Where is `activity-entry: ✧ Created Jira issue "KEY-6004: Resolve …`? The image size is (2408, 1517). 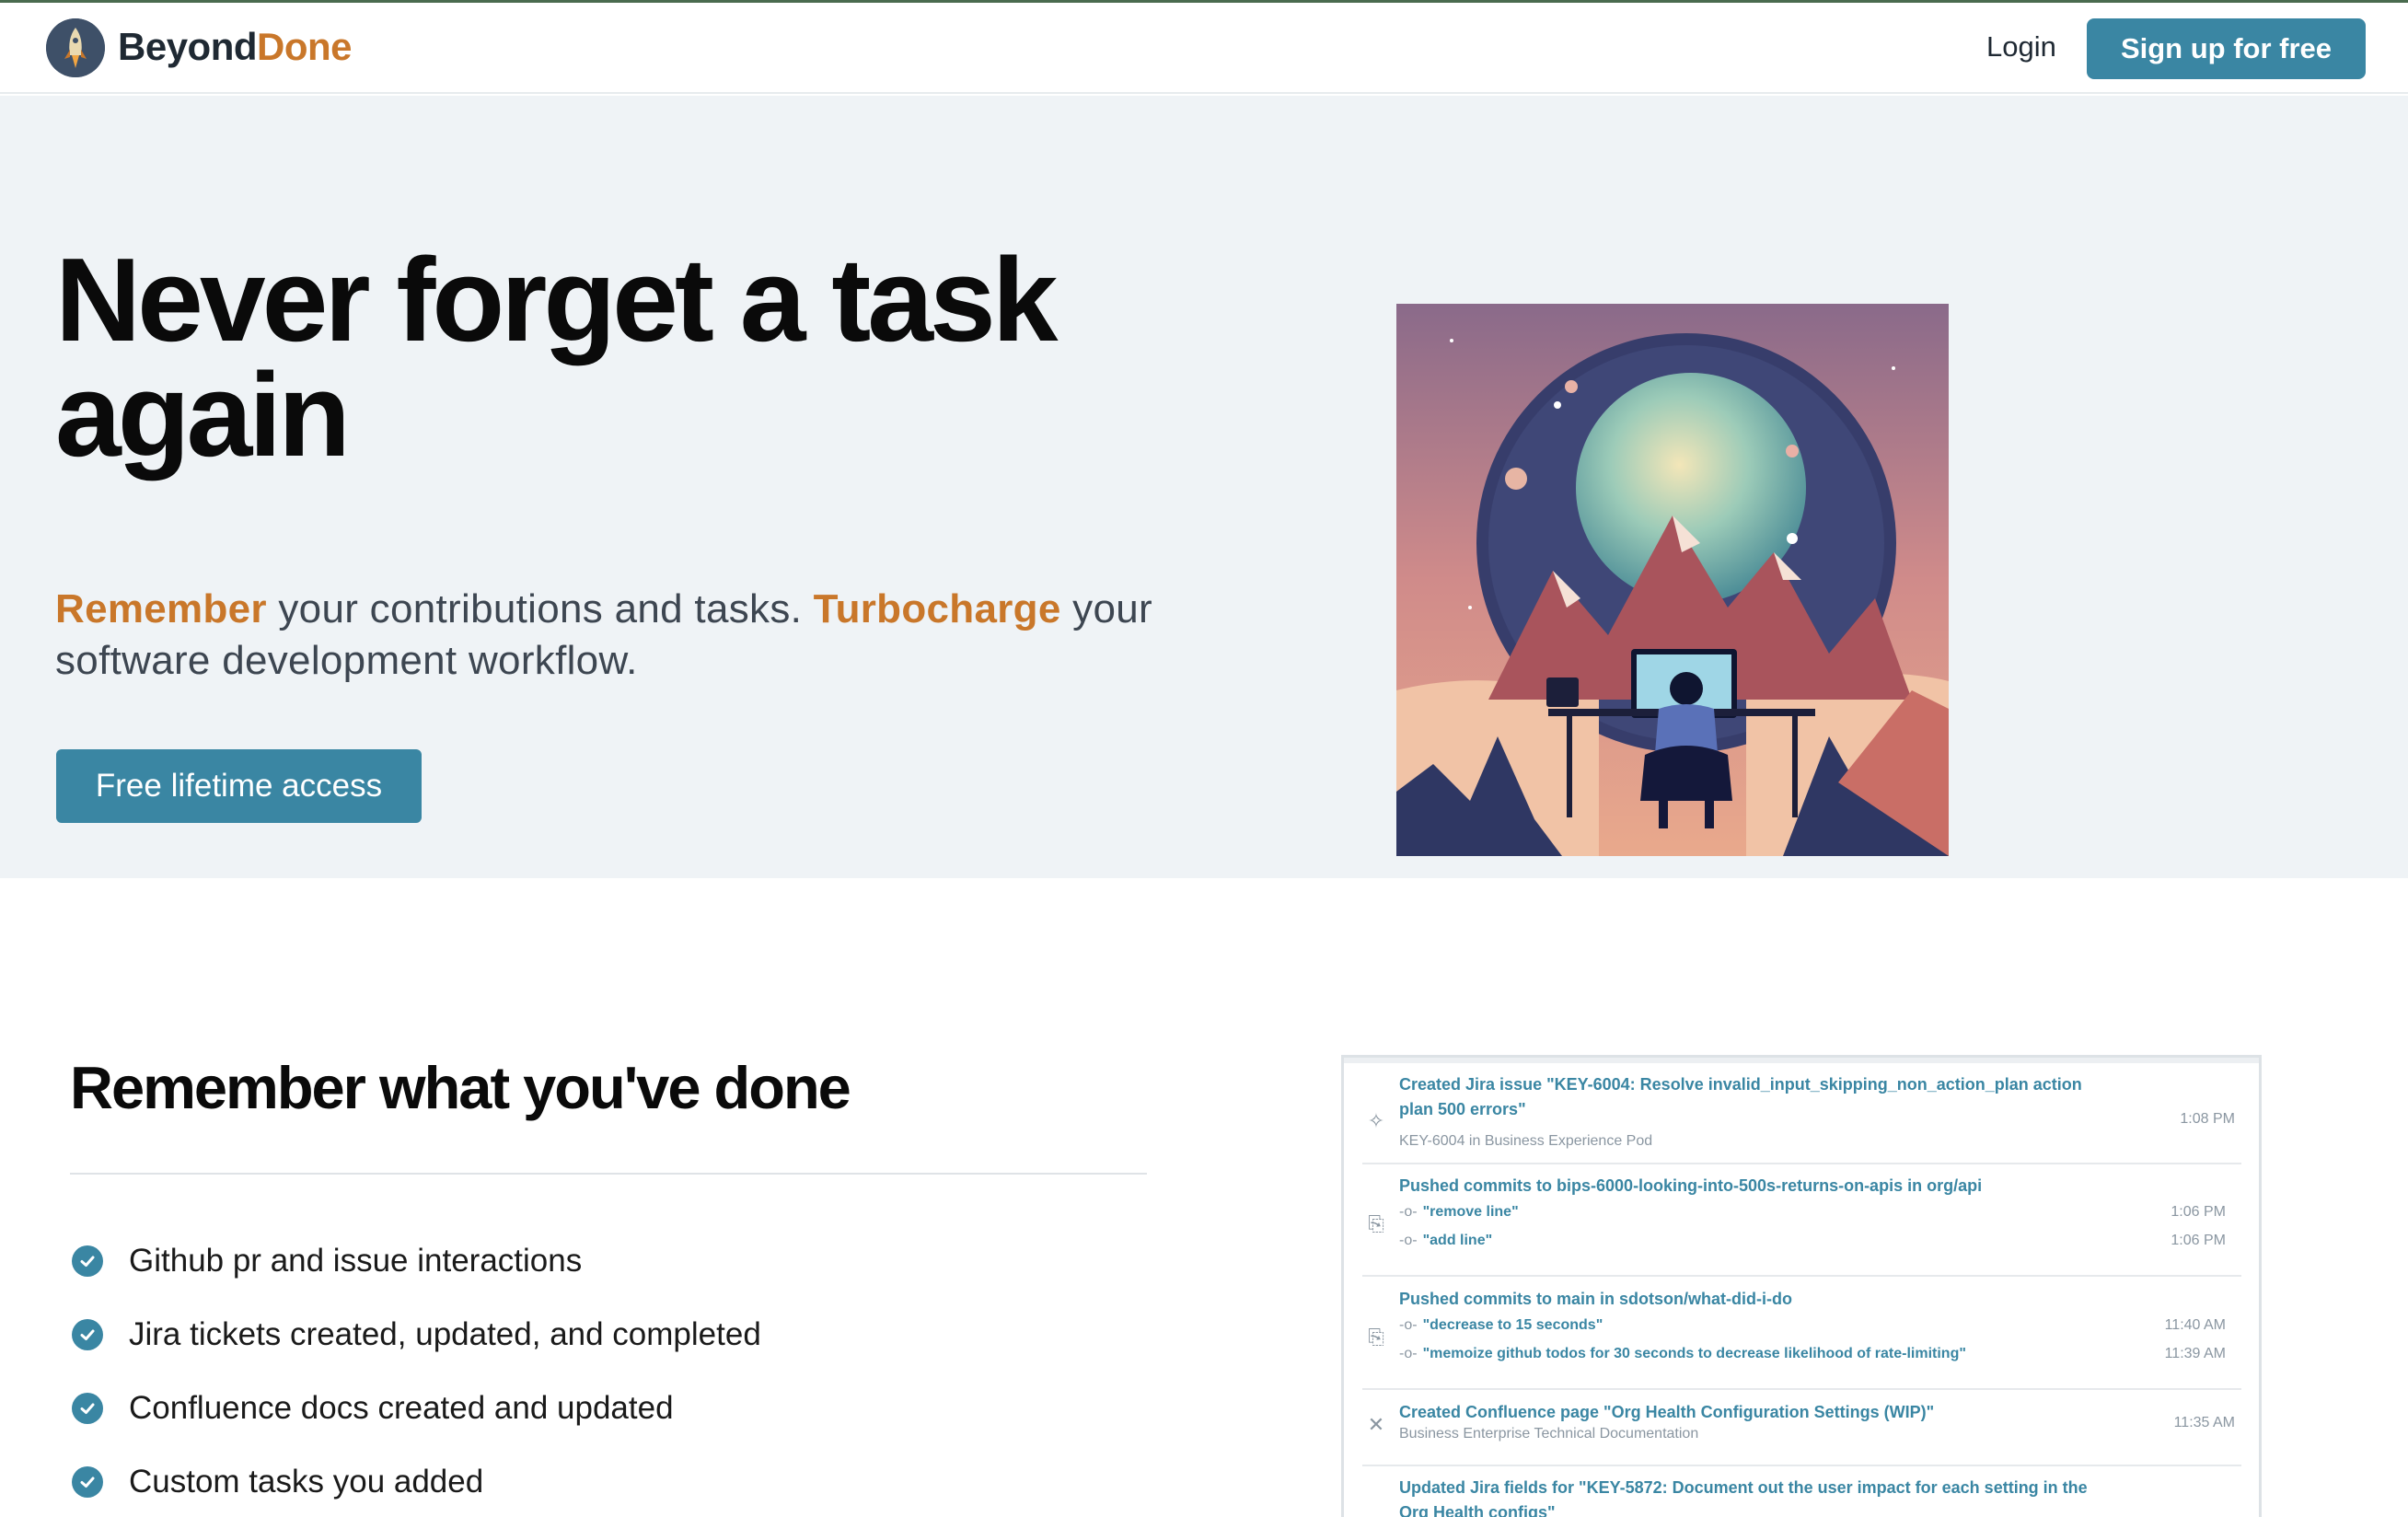 activity-entry: ✧ Created Jira issue "KEY-6004: Resolve … is located at coordinates (1801, 1117).